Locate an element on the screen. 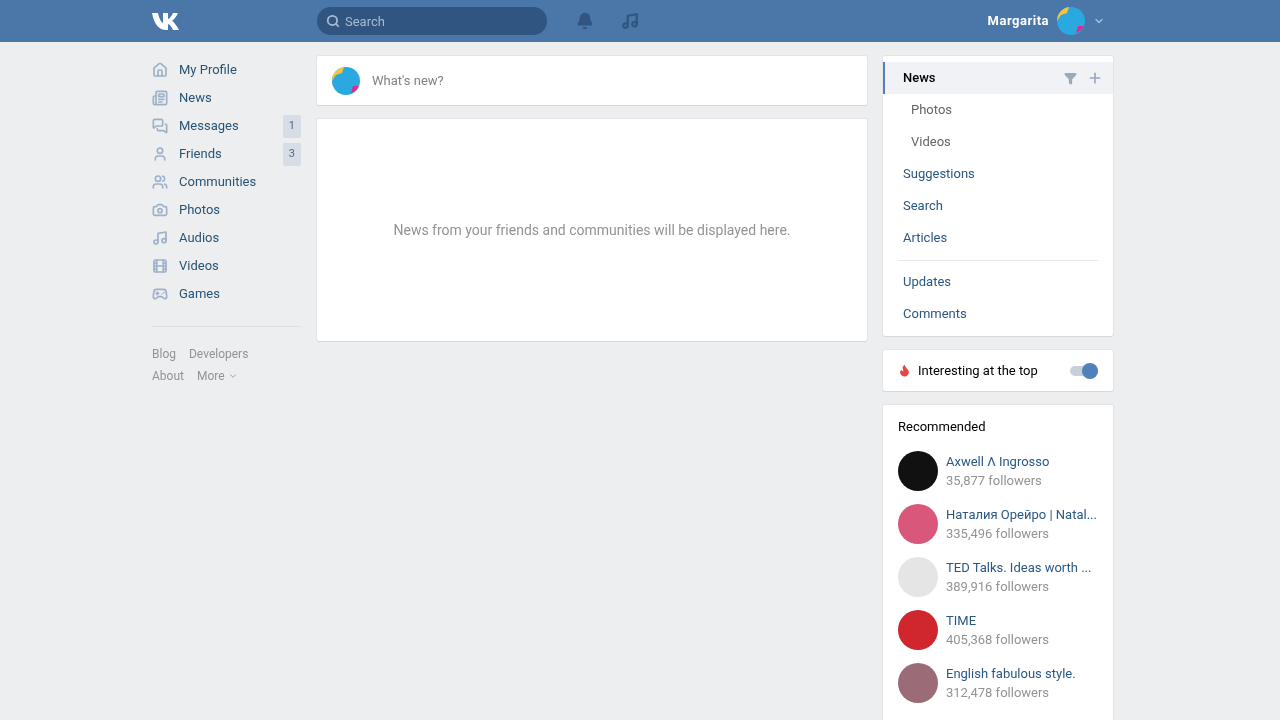 Image resolution: width=1280 pixels, height=720 pixels. sidebar-item: Audios is located at coordinates (226, 238).